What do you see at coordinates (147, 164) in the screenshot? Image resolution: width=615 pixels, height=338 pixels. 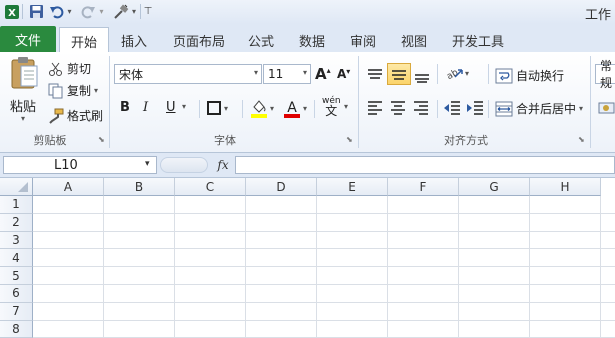 I see `name-box-dropdown-icon: ▾` at bounding box center [147, 164].